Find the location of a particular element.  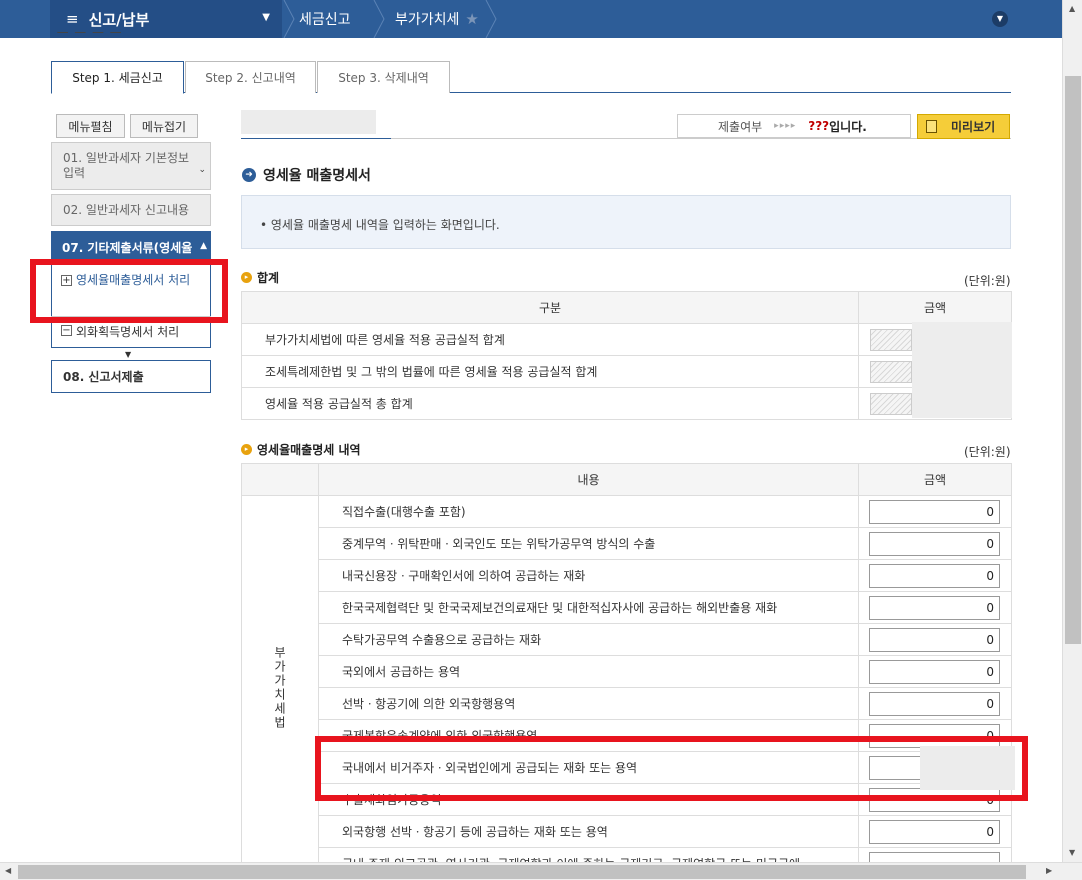

row-label: 직접수출(대행수출 포함) is located at coordinates (588, 511).